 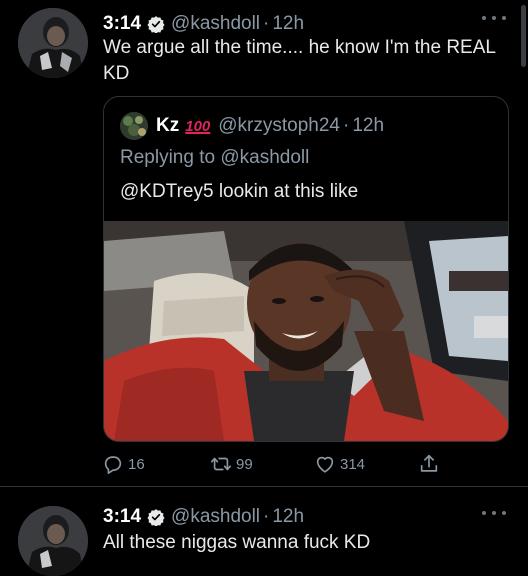 What do you see at coordinates (279, 126) in the screenshot?
I see `quoted-handle: @krzystoph24` at bounding box center [279, 126].